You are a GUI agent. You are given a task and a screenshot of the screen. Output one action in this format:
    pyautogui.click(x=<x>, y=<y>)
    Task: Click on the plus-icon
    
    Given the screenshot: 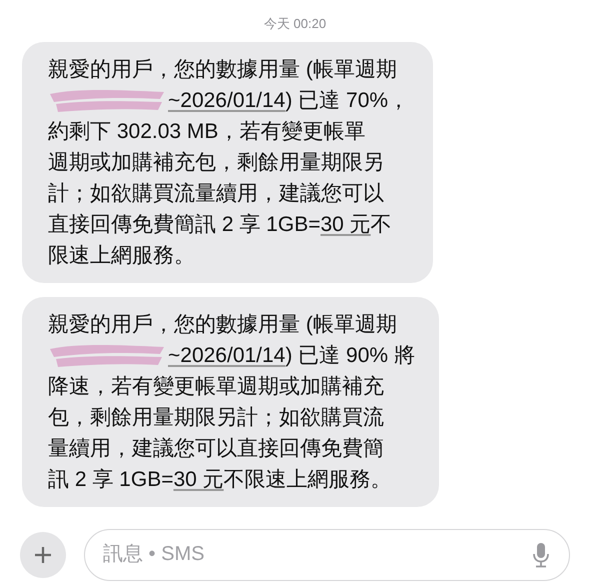 What is the action you would take?
    pyautogui.click(x=43, y=555)
    